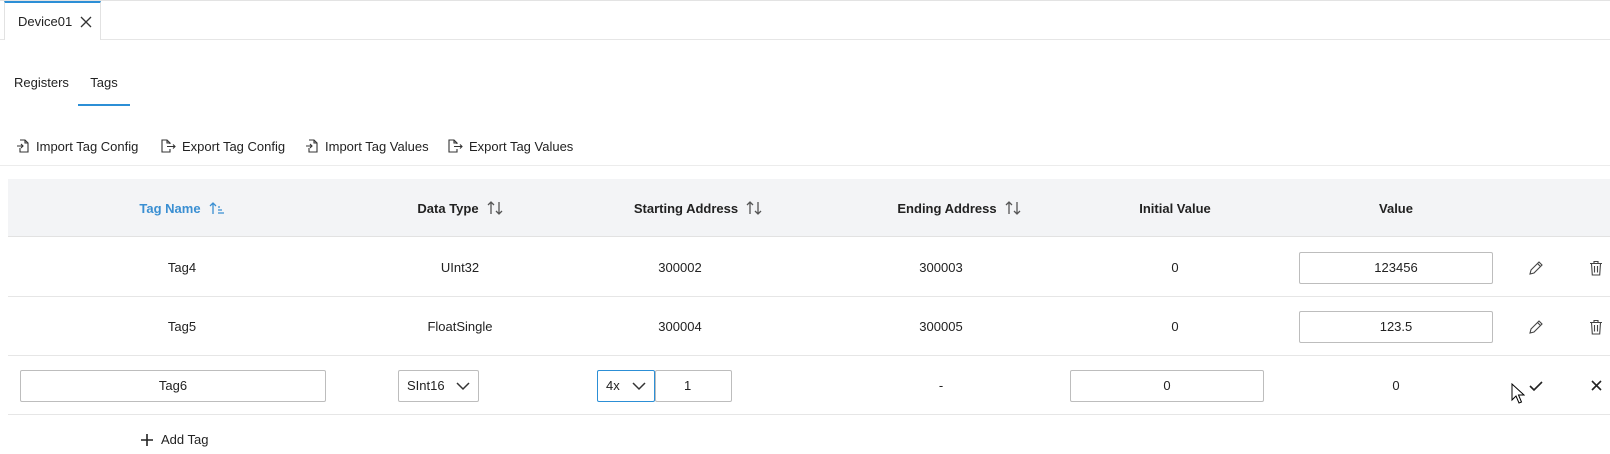  Describe the element at coordinates (182, 267) in the screenshot. I see `cell-tag-name: Tag4` at that location.